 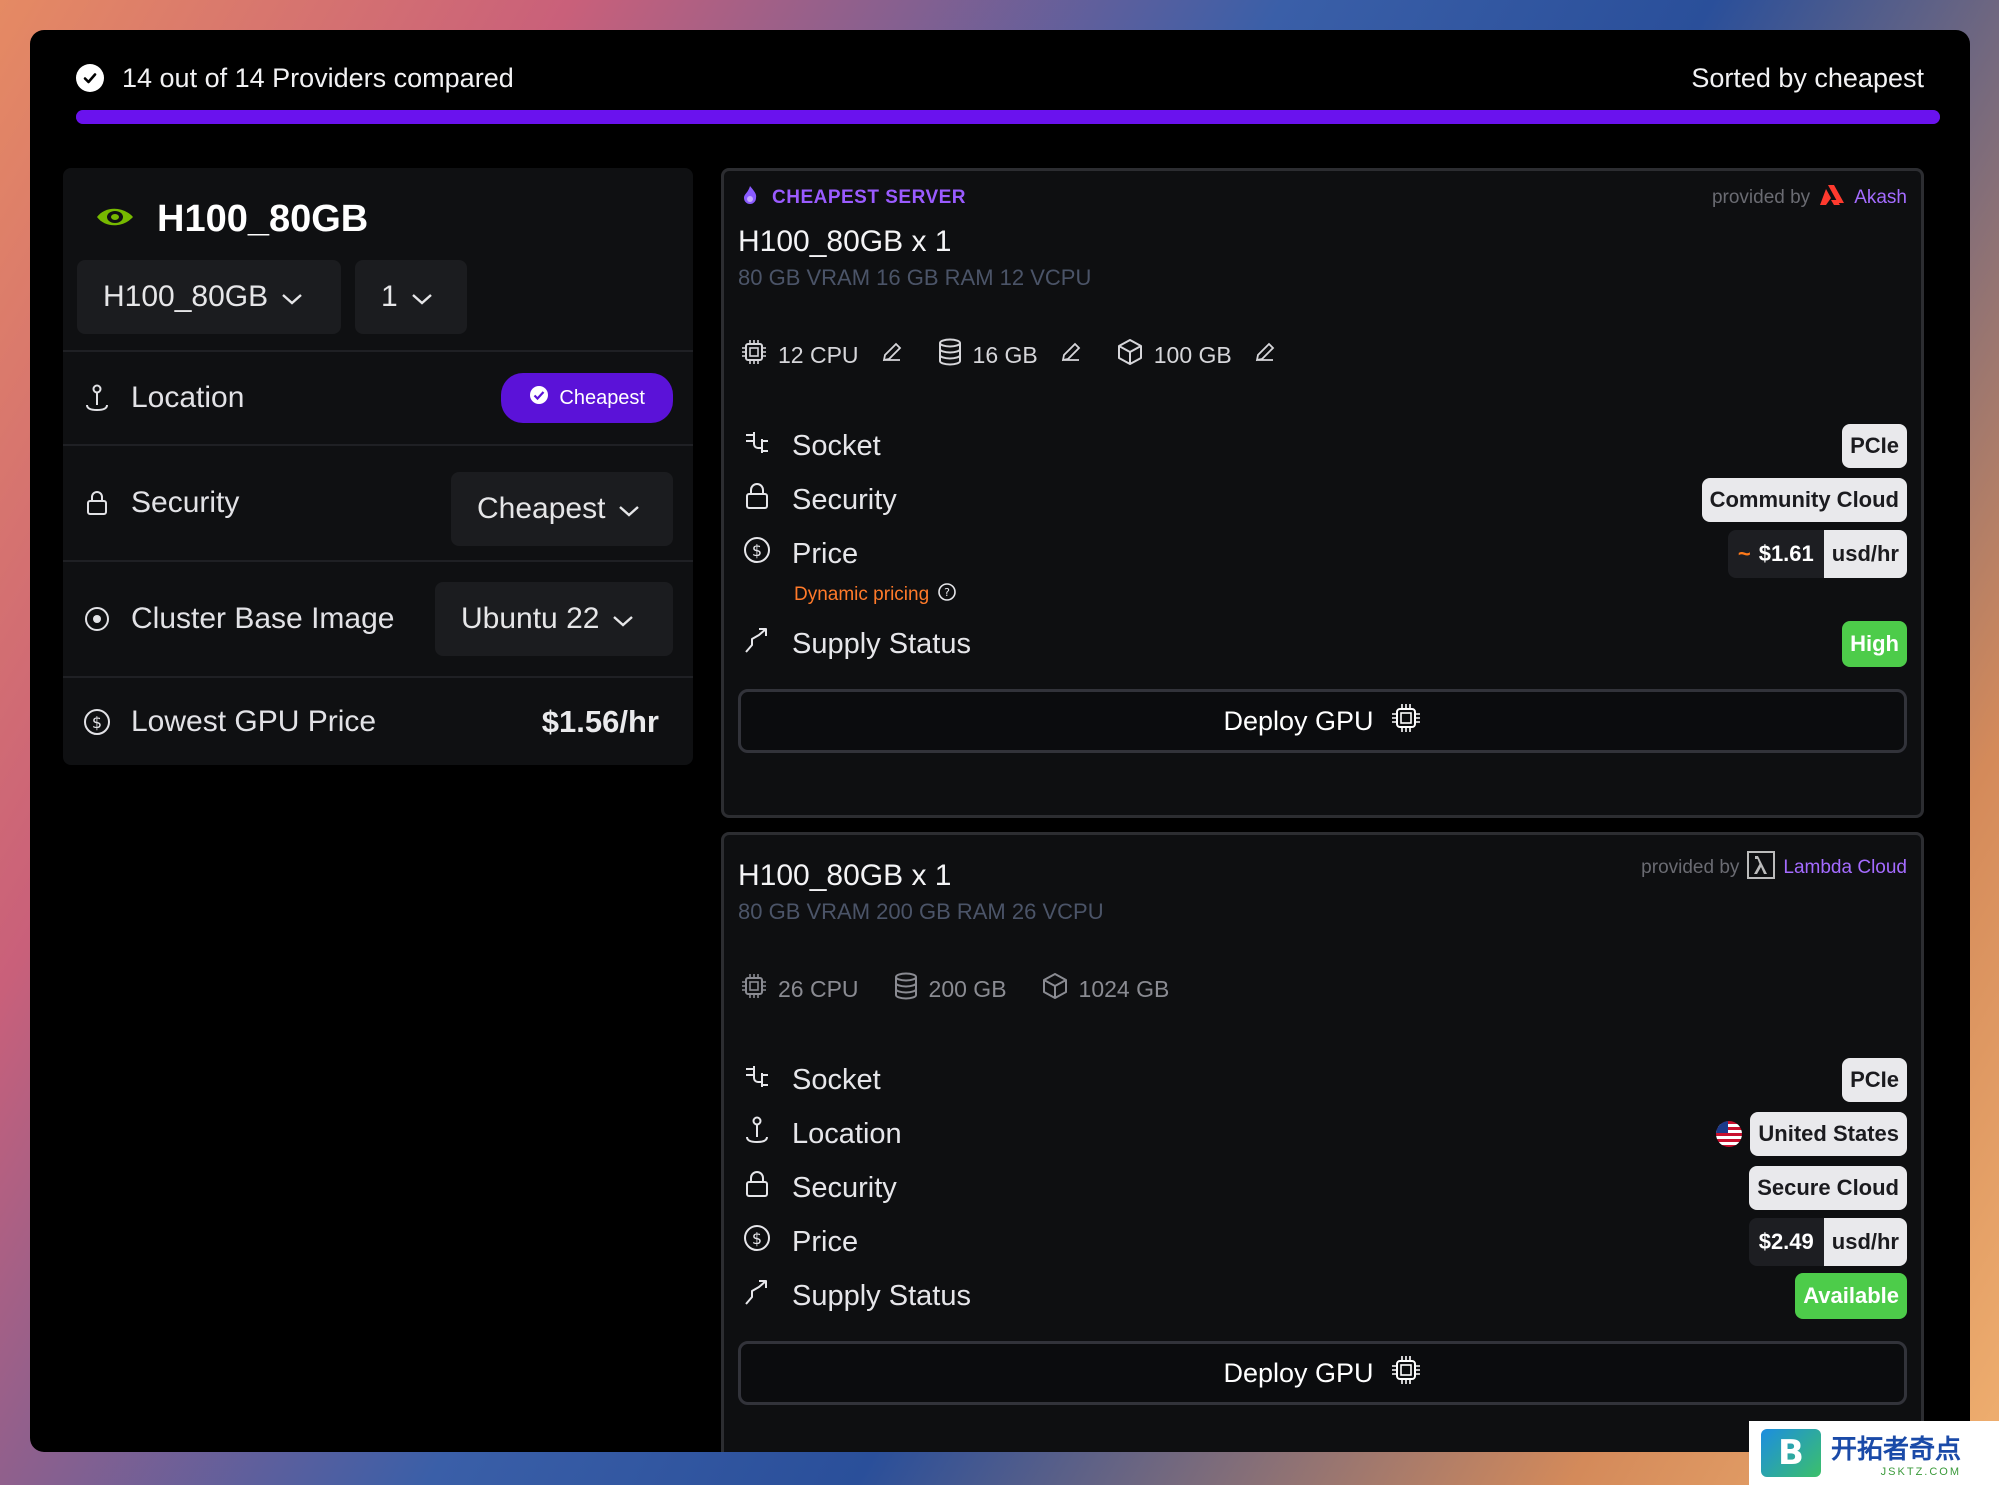 What do you see at coordinates (411, 297) in the screenshot?
I see `gpu-count-select: 1` at bounding box center [411, 297].